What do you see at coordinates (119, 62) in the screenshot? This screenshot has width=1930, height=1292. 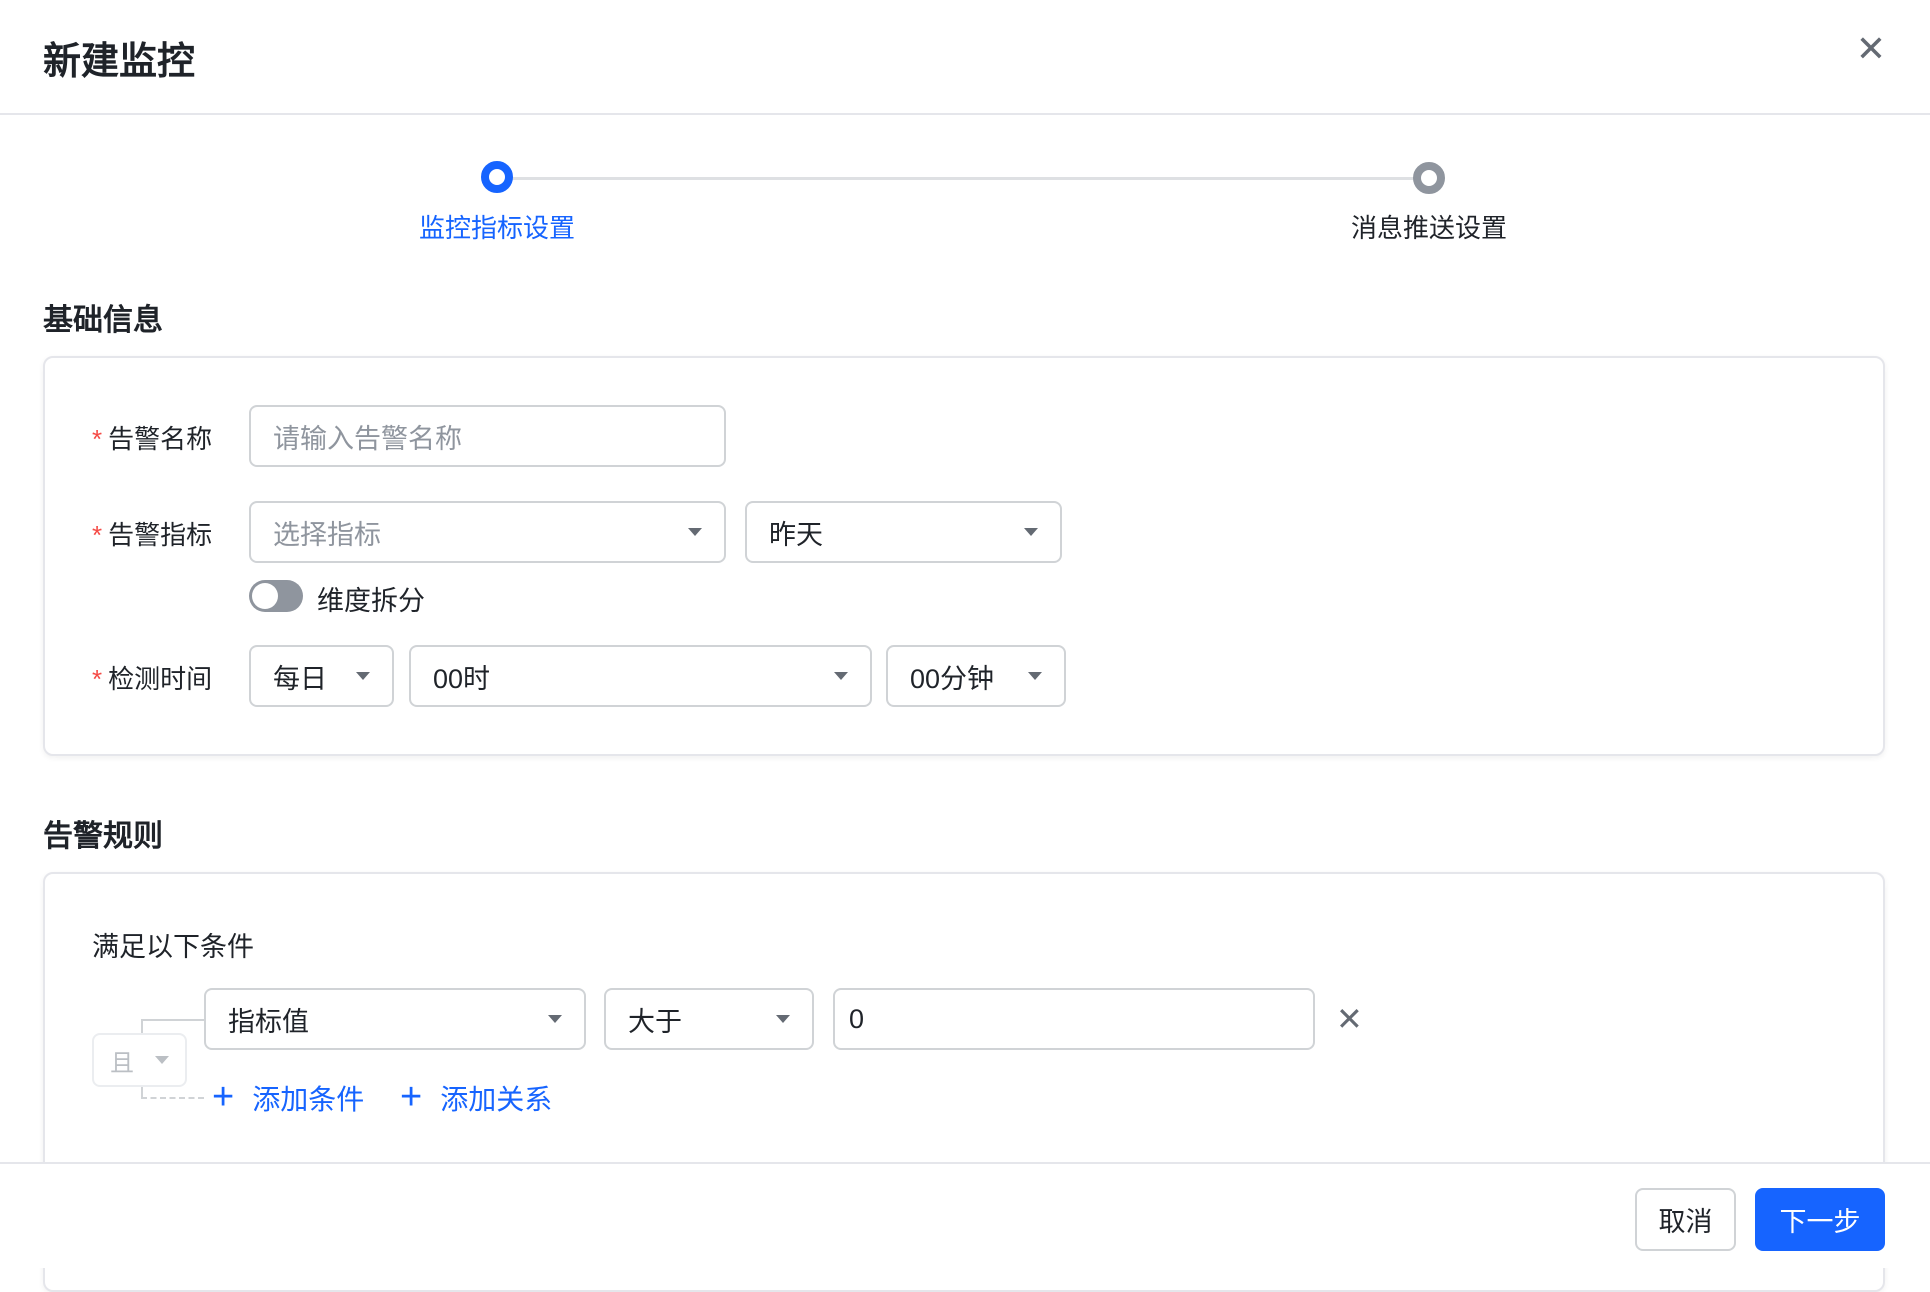 I see `dialog-title: 新建监控` at bounding box center [119, 62].